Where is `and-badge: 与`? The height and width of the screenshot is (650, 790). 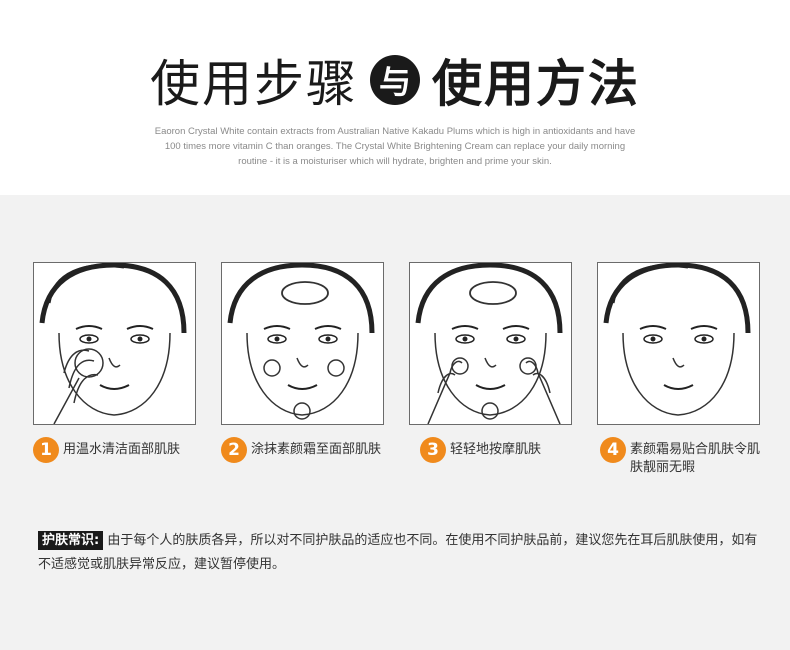 and-badge: 与 is located at coordinates (395, 80).